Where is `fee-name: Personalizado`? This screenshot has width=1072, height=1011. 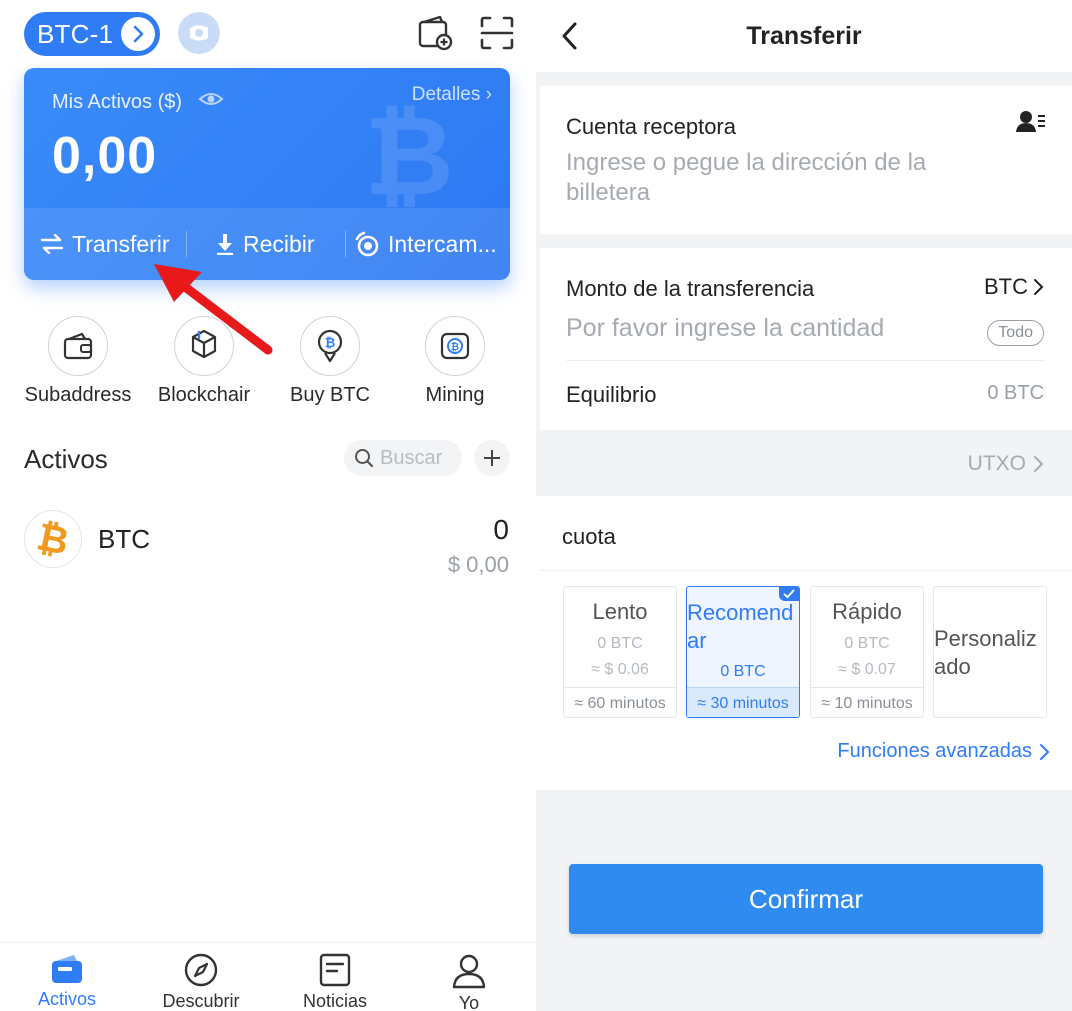
fee-name: Personalizado is located at coordinates (985, 652).